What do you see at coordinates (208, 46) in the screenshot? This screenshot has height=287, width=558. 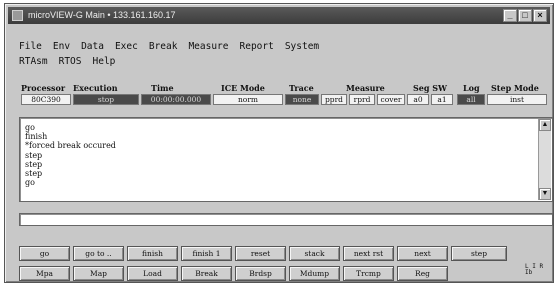 I see `menu-measure: Measure` at bounding box center [208, 46].